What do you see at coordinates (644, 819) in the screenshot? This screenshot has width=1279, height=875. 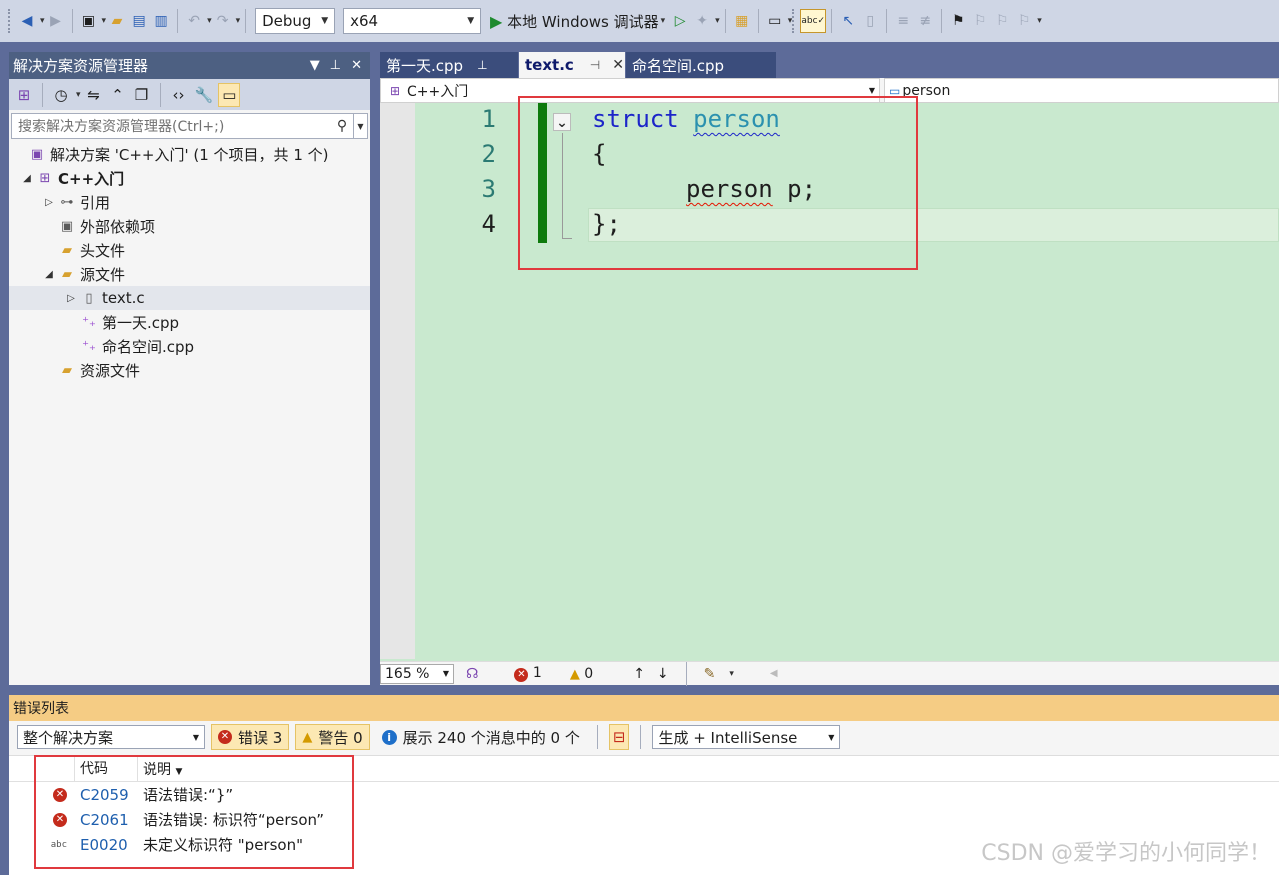 I see `error-row: ✕ C2061 语法错误: 标识符“person”` at bounding box center [644, 819].